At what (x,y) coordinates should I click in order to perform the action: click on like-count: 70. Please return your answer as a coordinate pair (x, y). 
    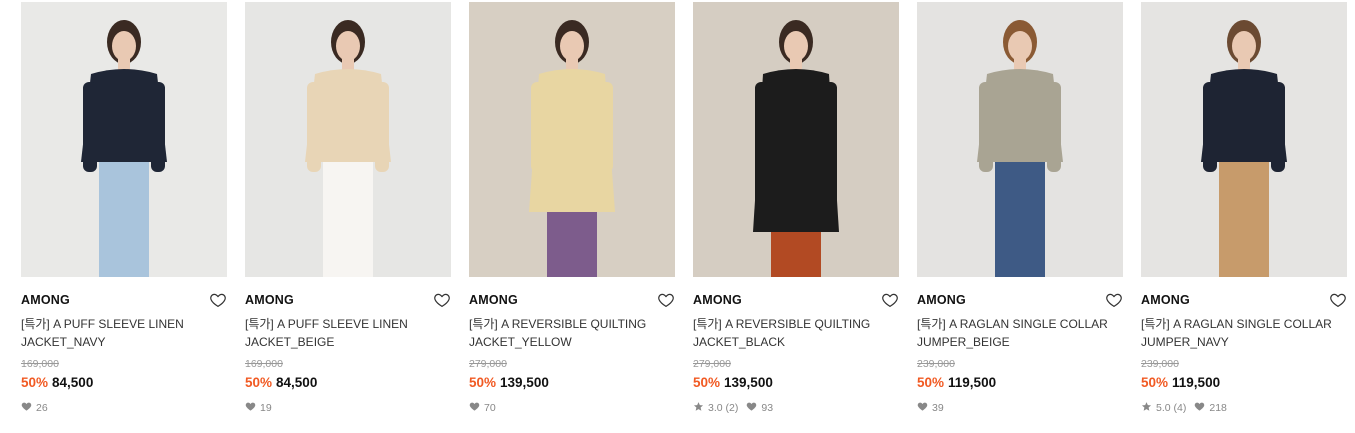
    Looking at the image, I should click on (482, 408).